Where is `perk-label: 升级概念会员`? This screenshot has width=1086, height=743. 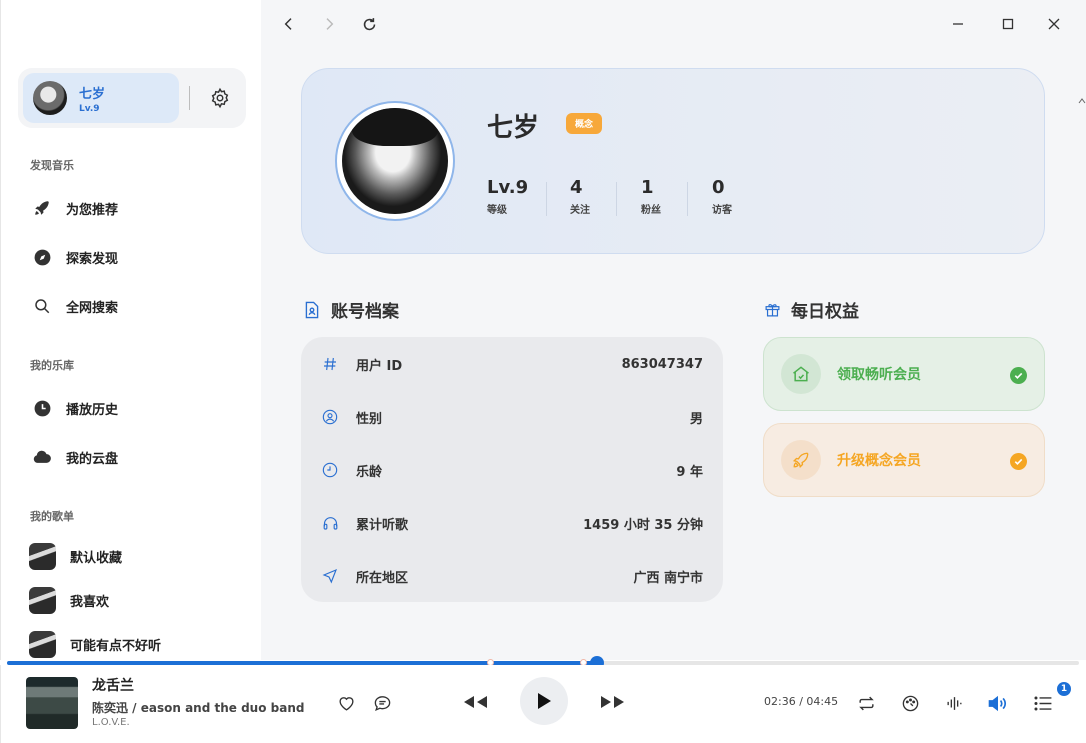
perk-label: 升级概念会员 is located at coordinates (879, 461).